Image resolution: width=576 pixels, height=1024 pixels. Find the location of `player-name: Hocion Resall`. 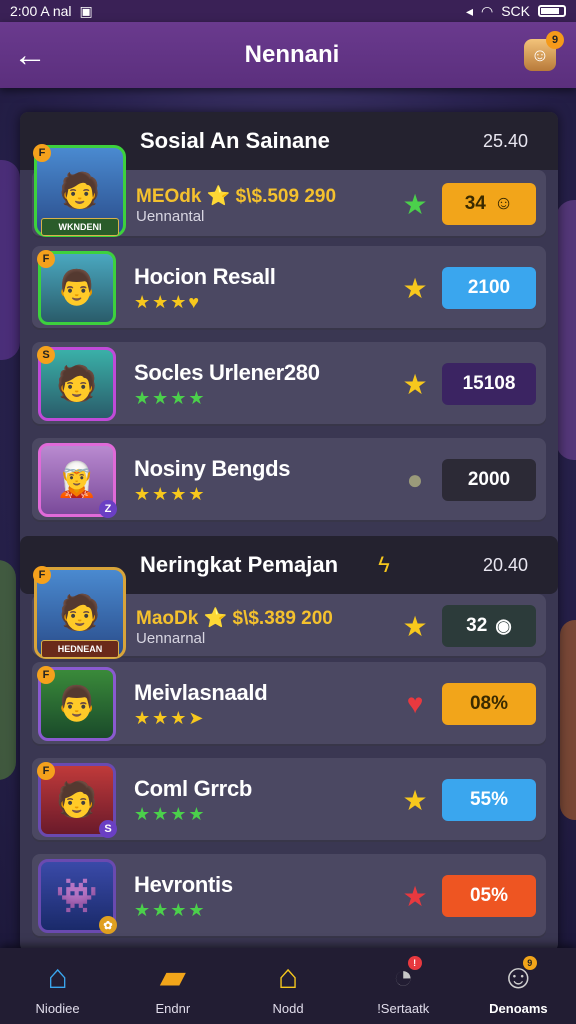

player-name: Hocion Resall is located at coordinates (205, 276).